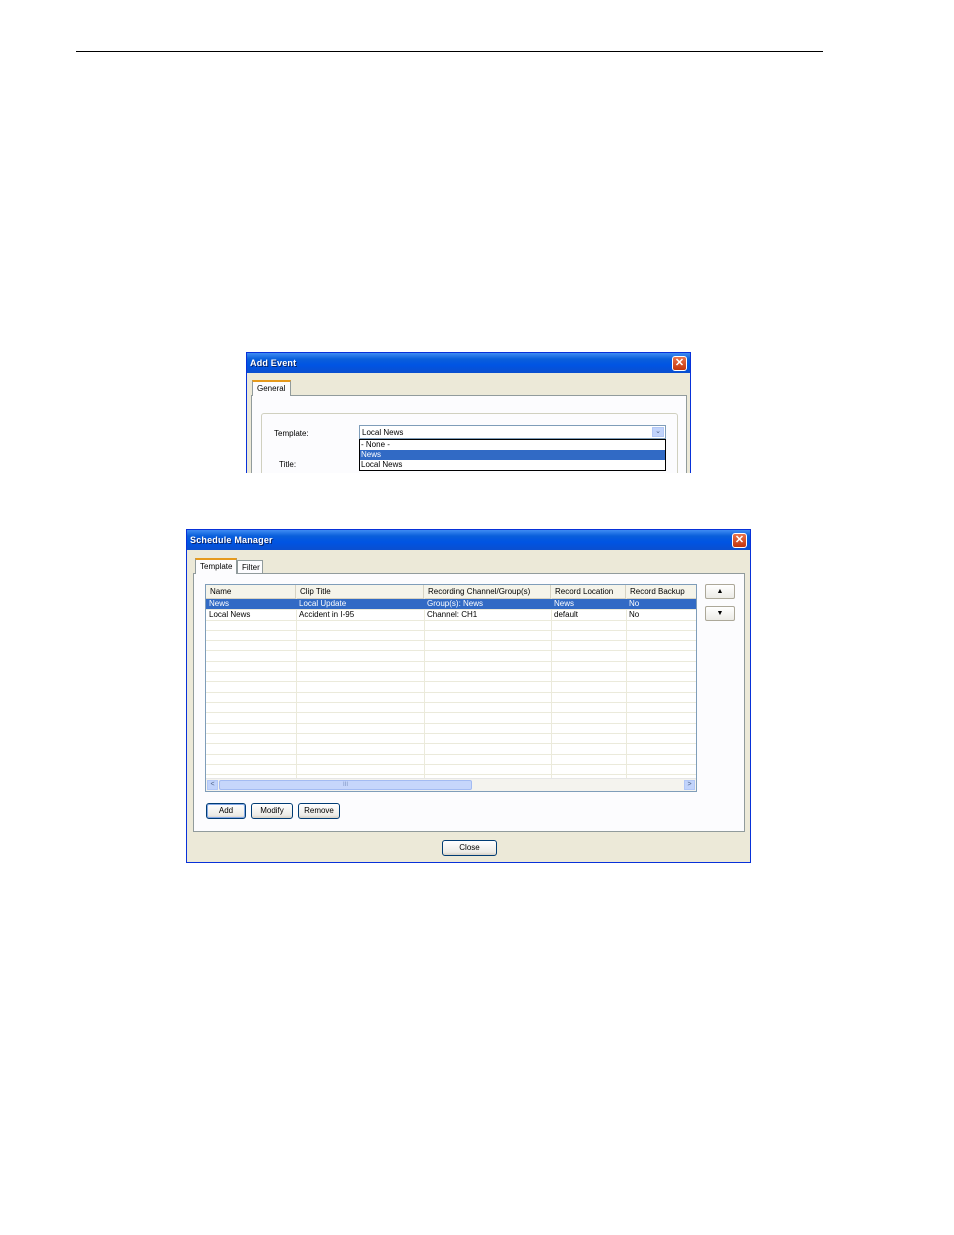 Image resolution: width=954 pixels, height=1235 pixels. Describe the element at coordinates (323, 603) in the screenshot. I see `cell-clip-title: Local Update` at that location.